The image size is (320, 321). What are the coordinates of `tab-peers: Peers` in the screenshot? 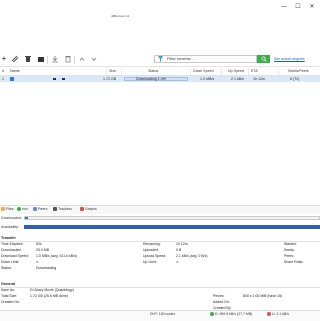 It's located at (40, 209).